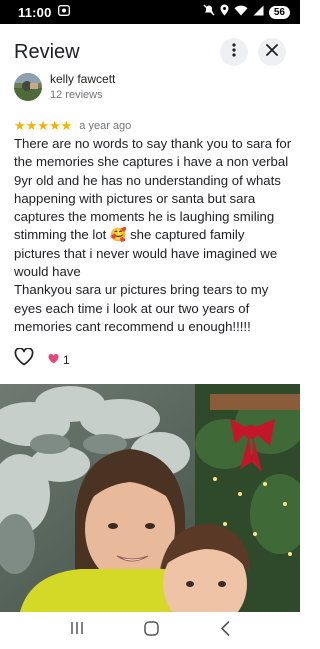 The width and height of the screenshot is (320, 649). What do you see at coordinates (43, 125) in the screenshot?
I see `star-rating: ★★★★★` at bounding box center [43, 125].